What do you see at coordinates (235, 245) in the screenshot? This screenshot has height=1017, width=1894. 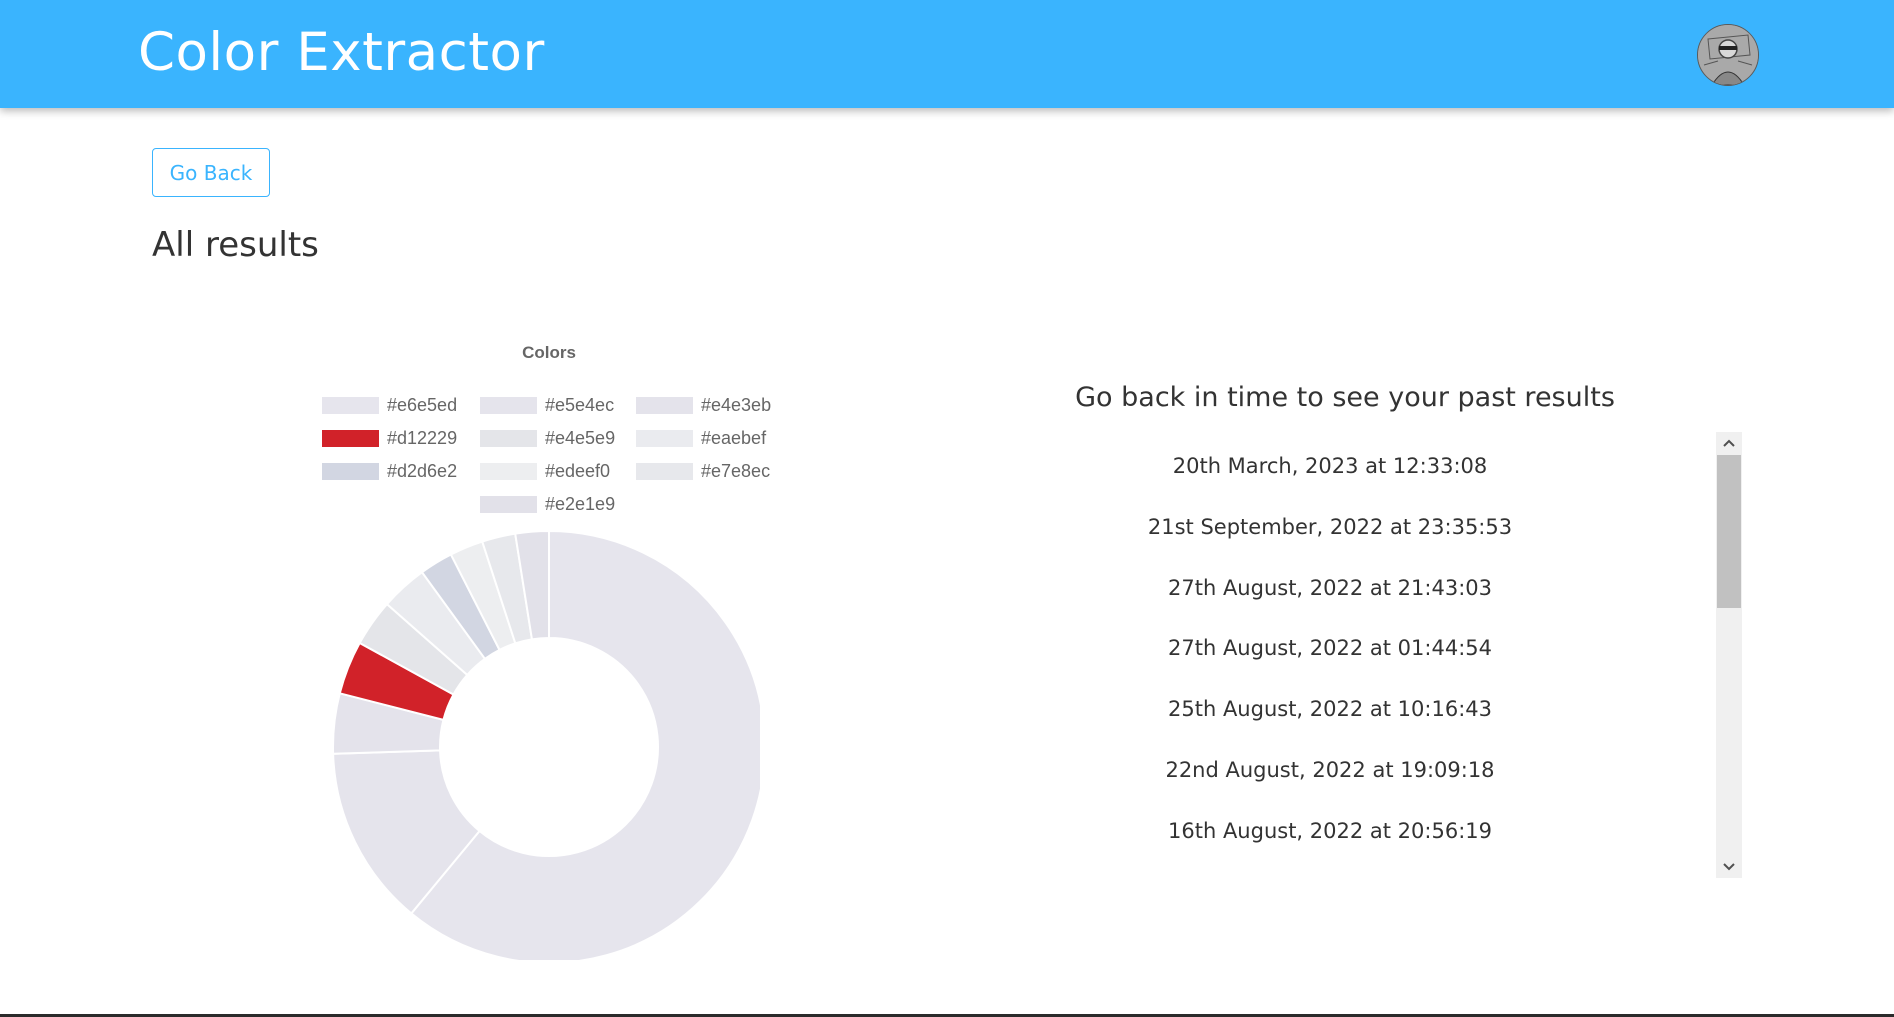 I see `page-title: All results` at bounding box center [235, 245].